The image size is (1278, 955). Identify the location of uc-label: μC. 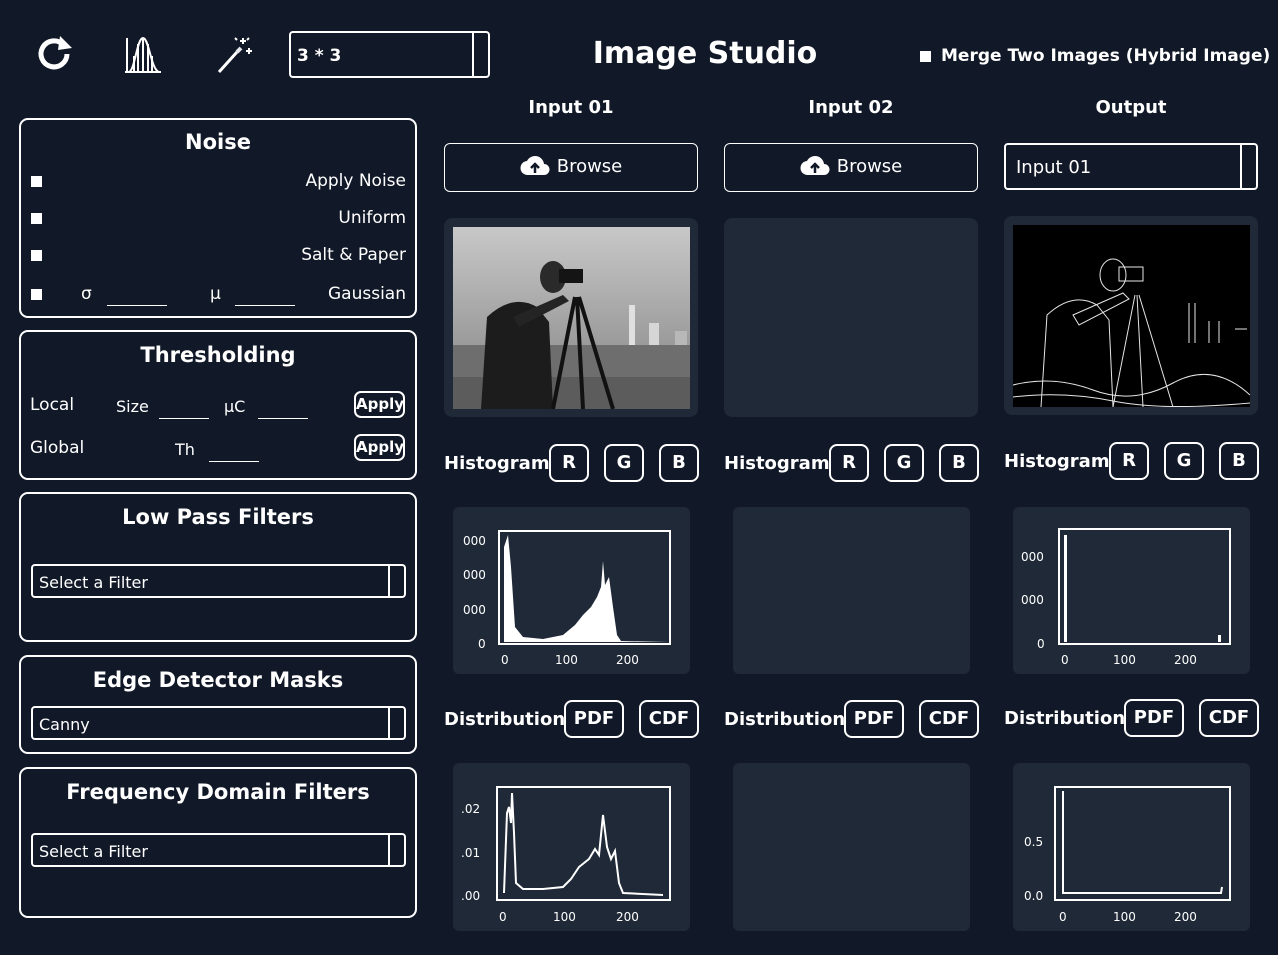
(235, 406).